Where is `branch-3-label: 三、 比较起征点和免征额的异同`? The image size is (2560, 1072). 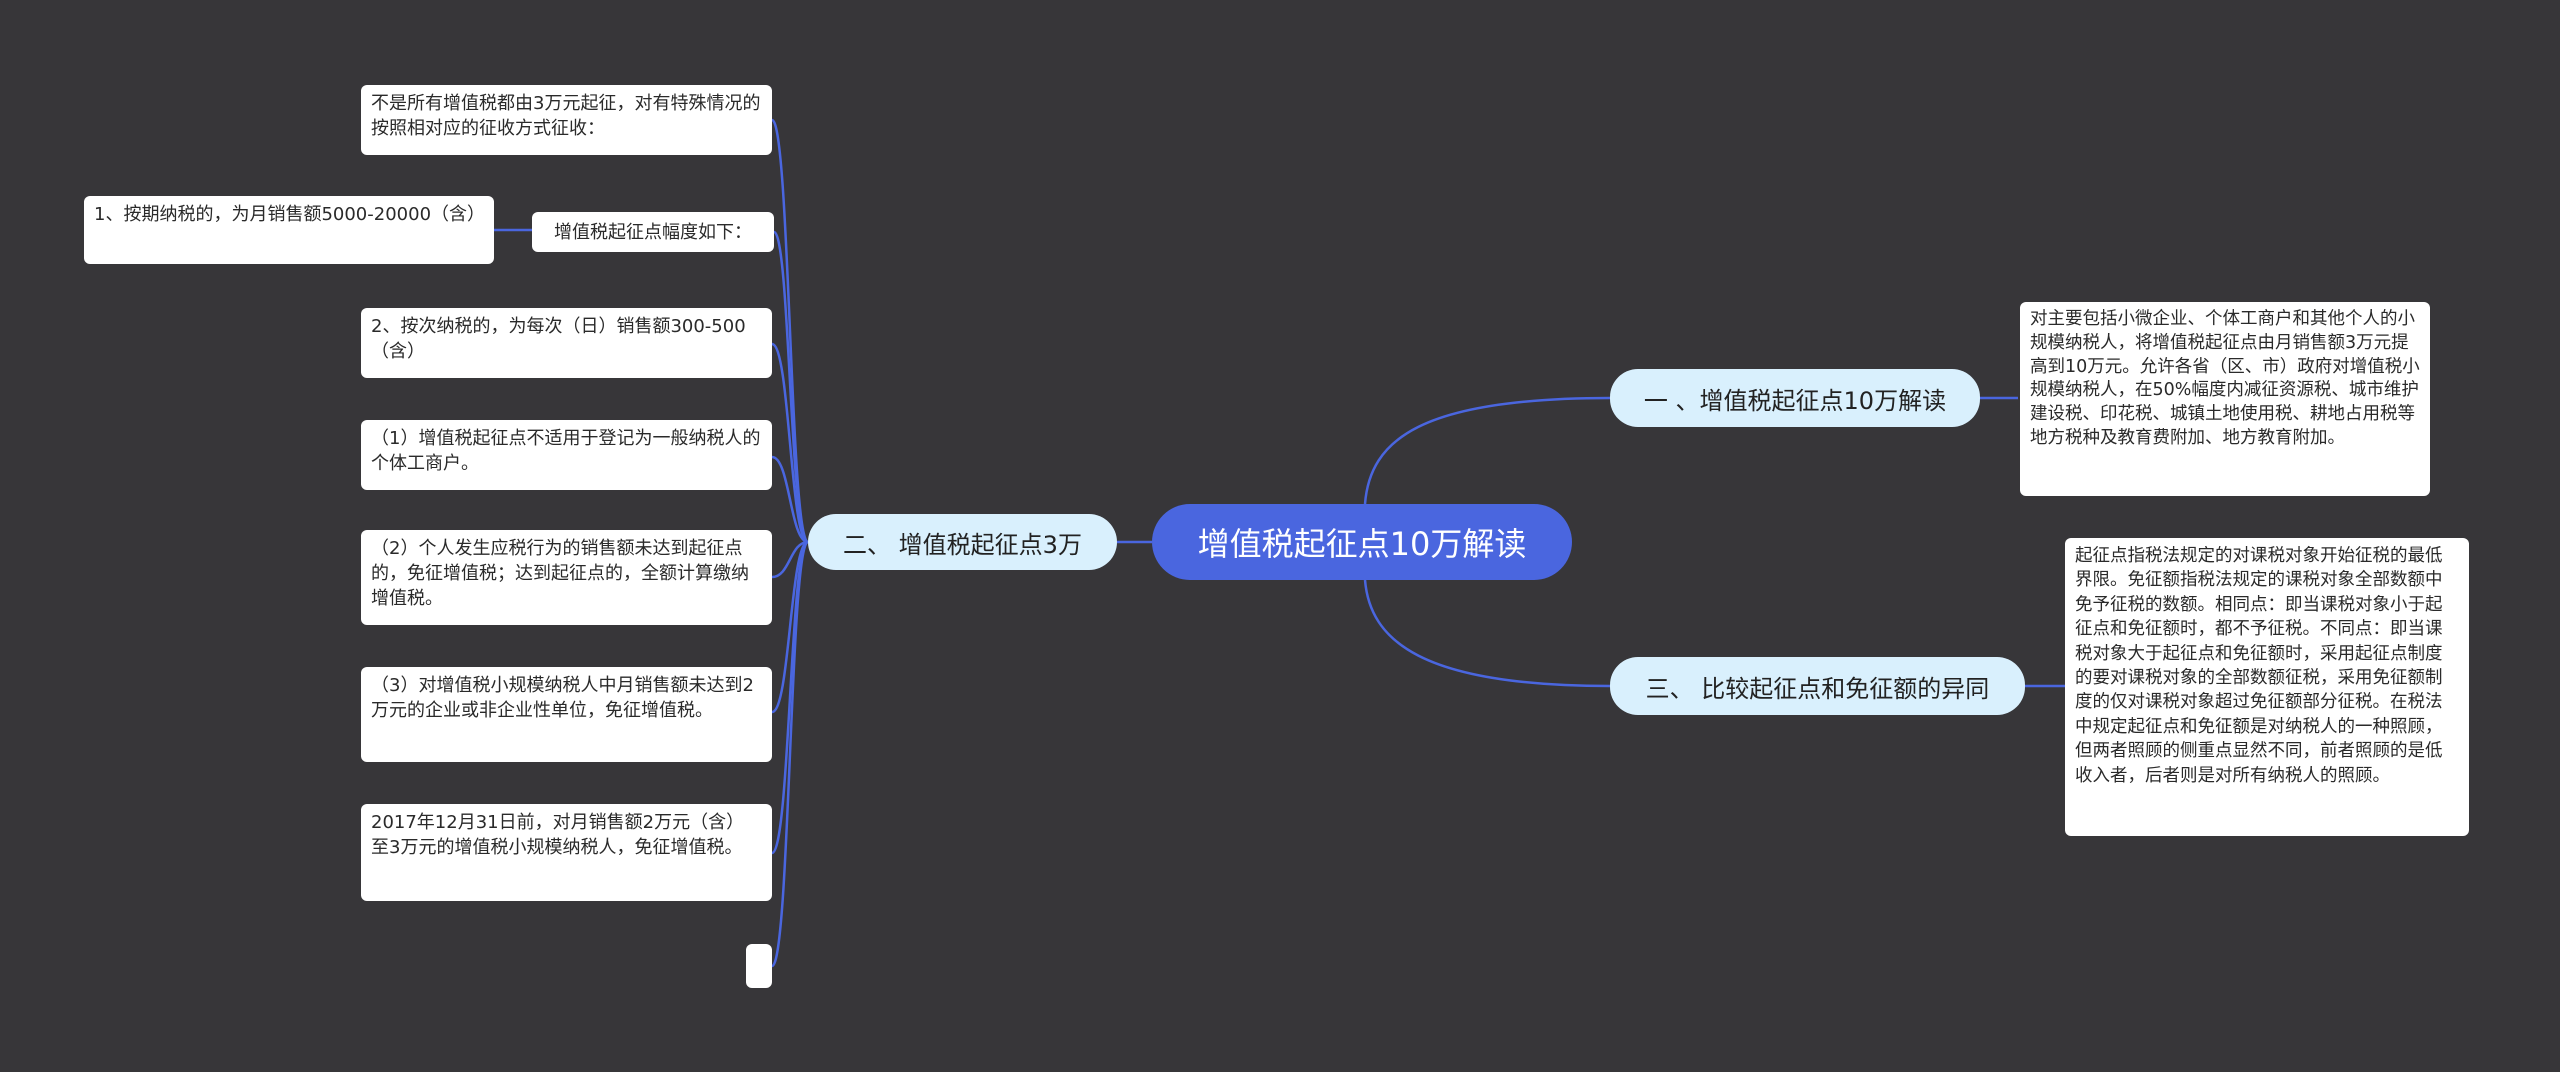
branch-3-label: 三、 比较起征点和免征额的异同 is located at coordinates (1817, 688).